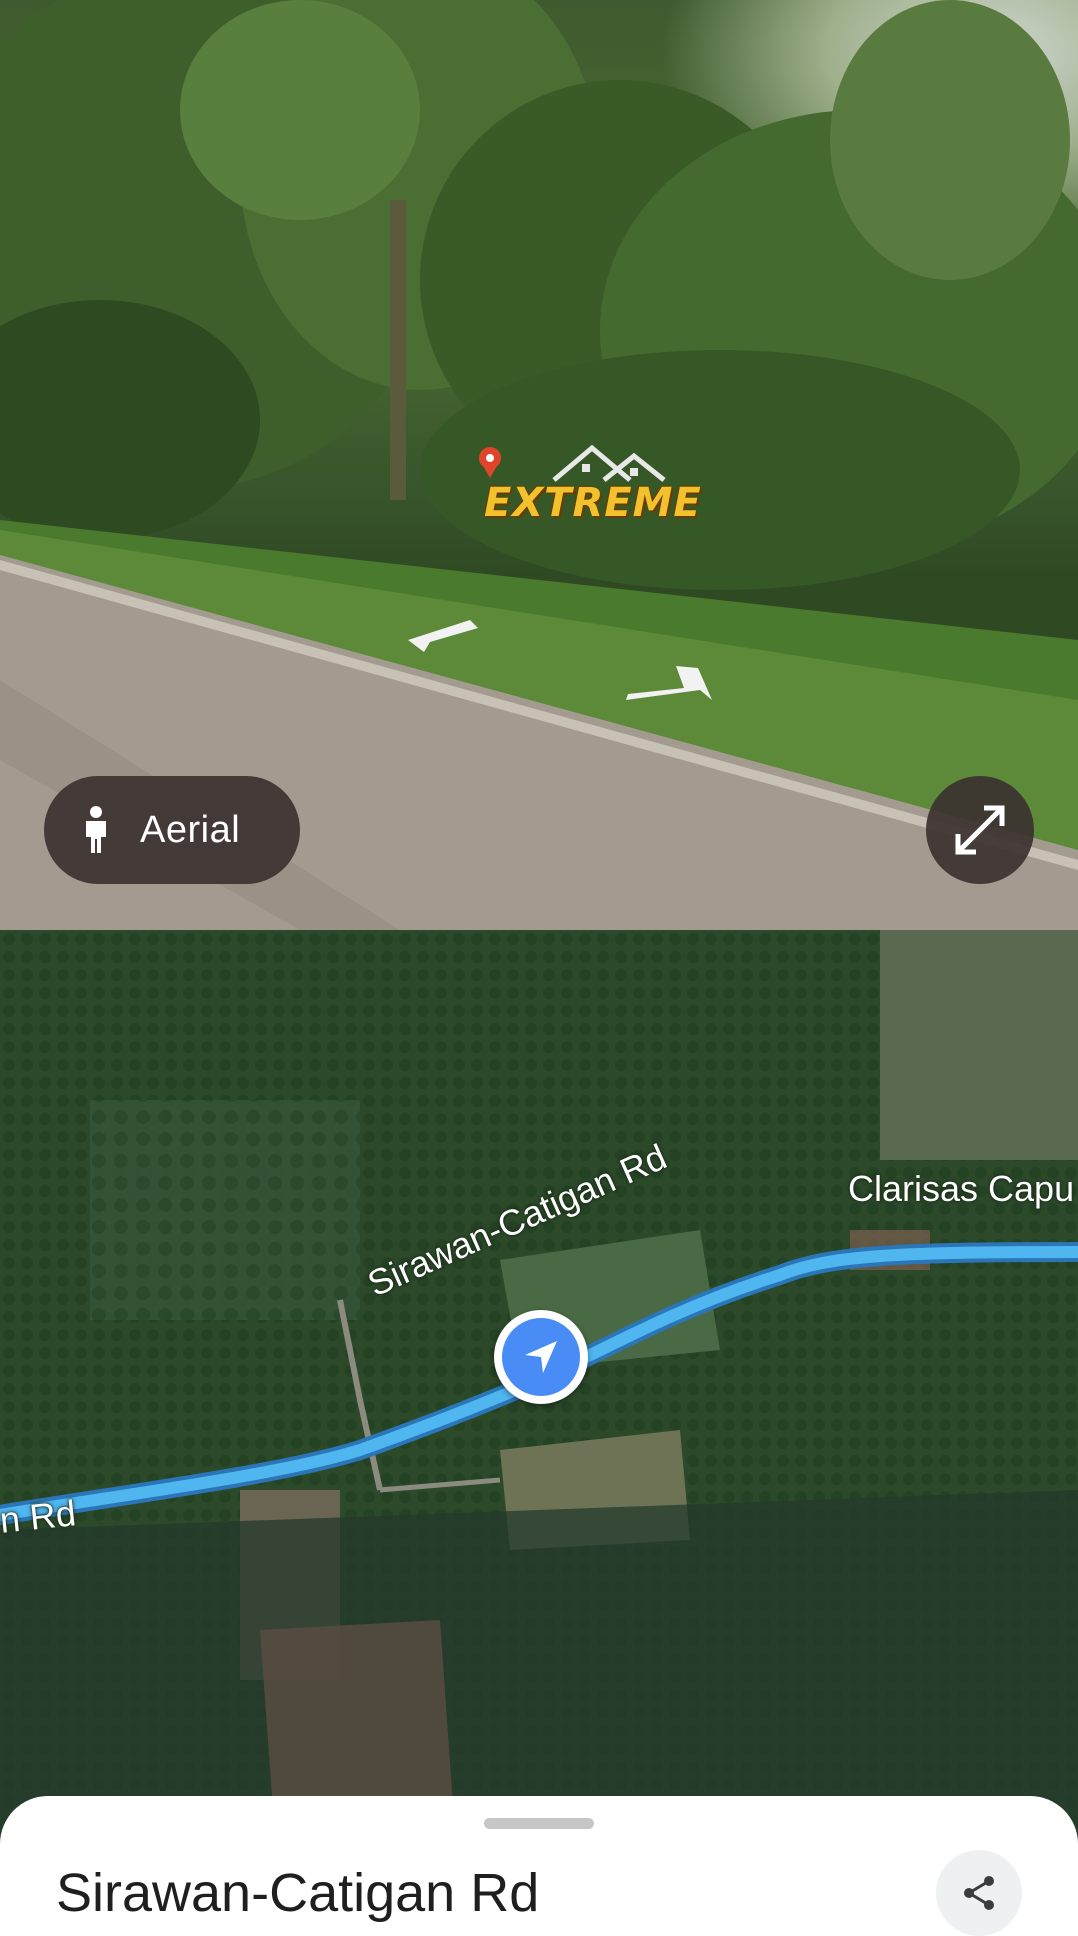 Image resolution: width=1078 pixels, height=1936 pixels. I want to click on aerial-toggle-button: Aerial, so click(172, 830).